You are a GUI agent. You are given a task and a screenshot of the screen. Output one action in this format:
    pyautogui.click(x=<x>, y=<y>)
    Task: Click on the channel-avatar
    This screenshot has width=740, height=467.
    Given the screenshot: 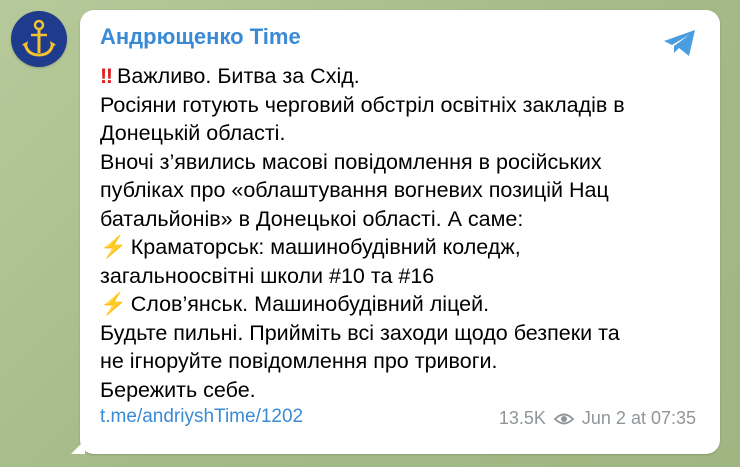 What is the action you would take?
    pyautogui.click(x=39, y=39)
    